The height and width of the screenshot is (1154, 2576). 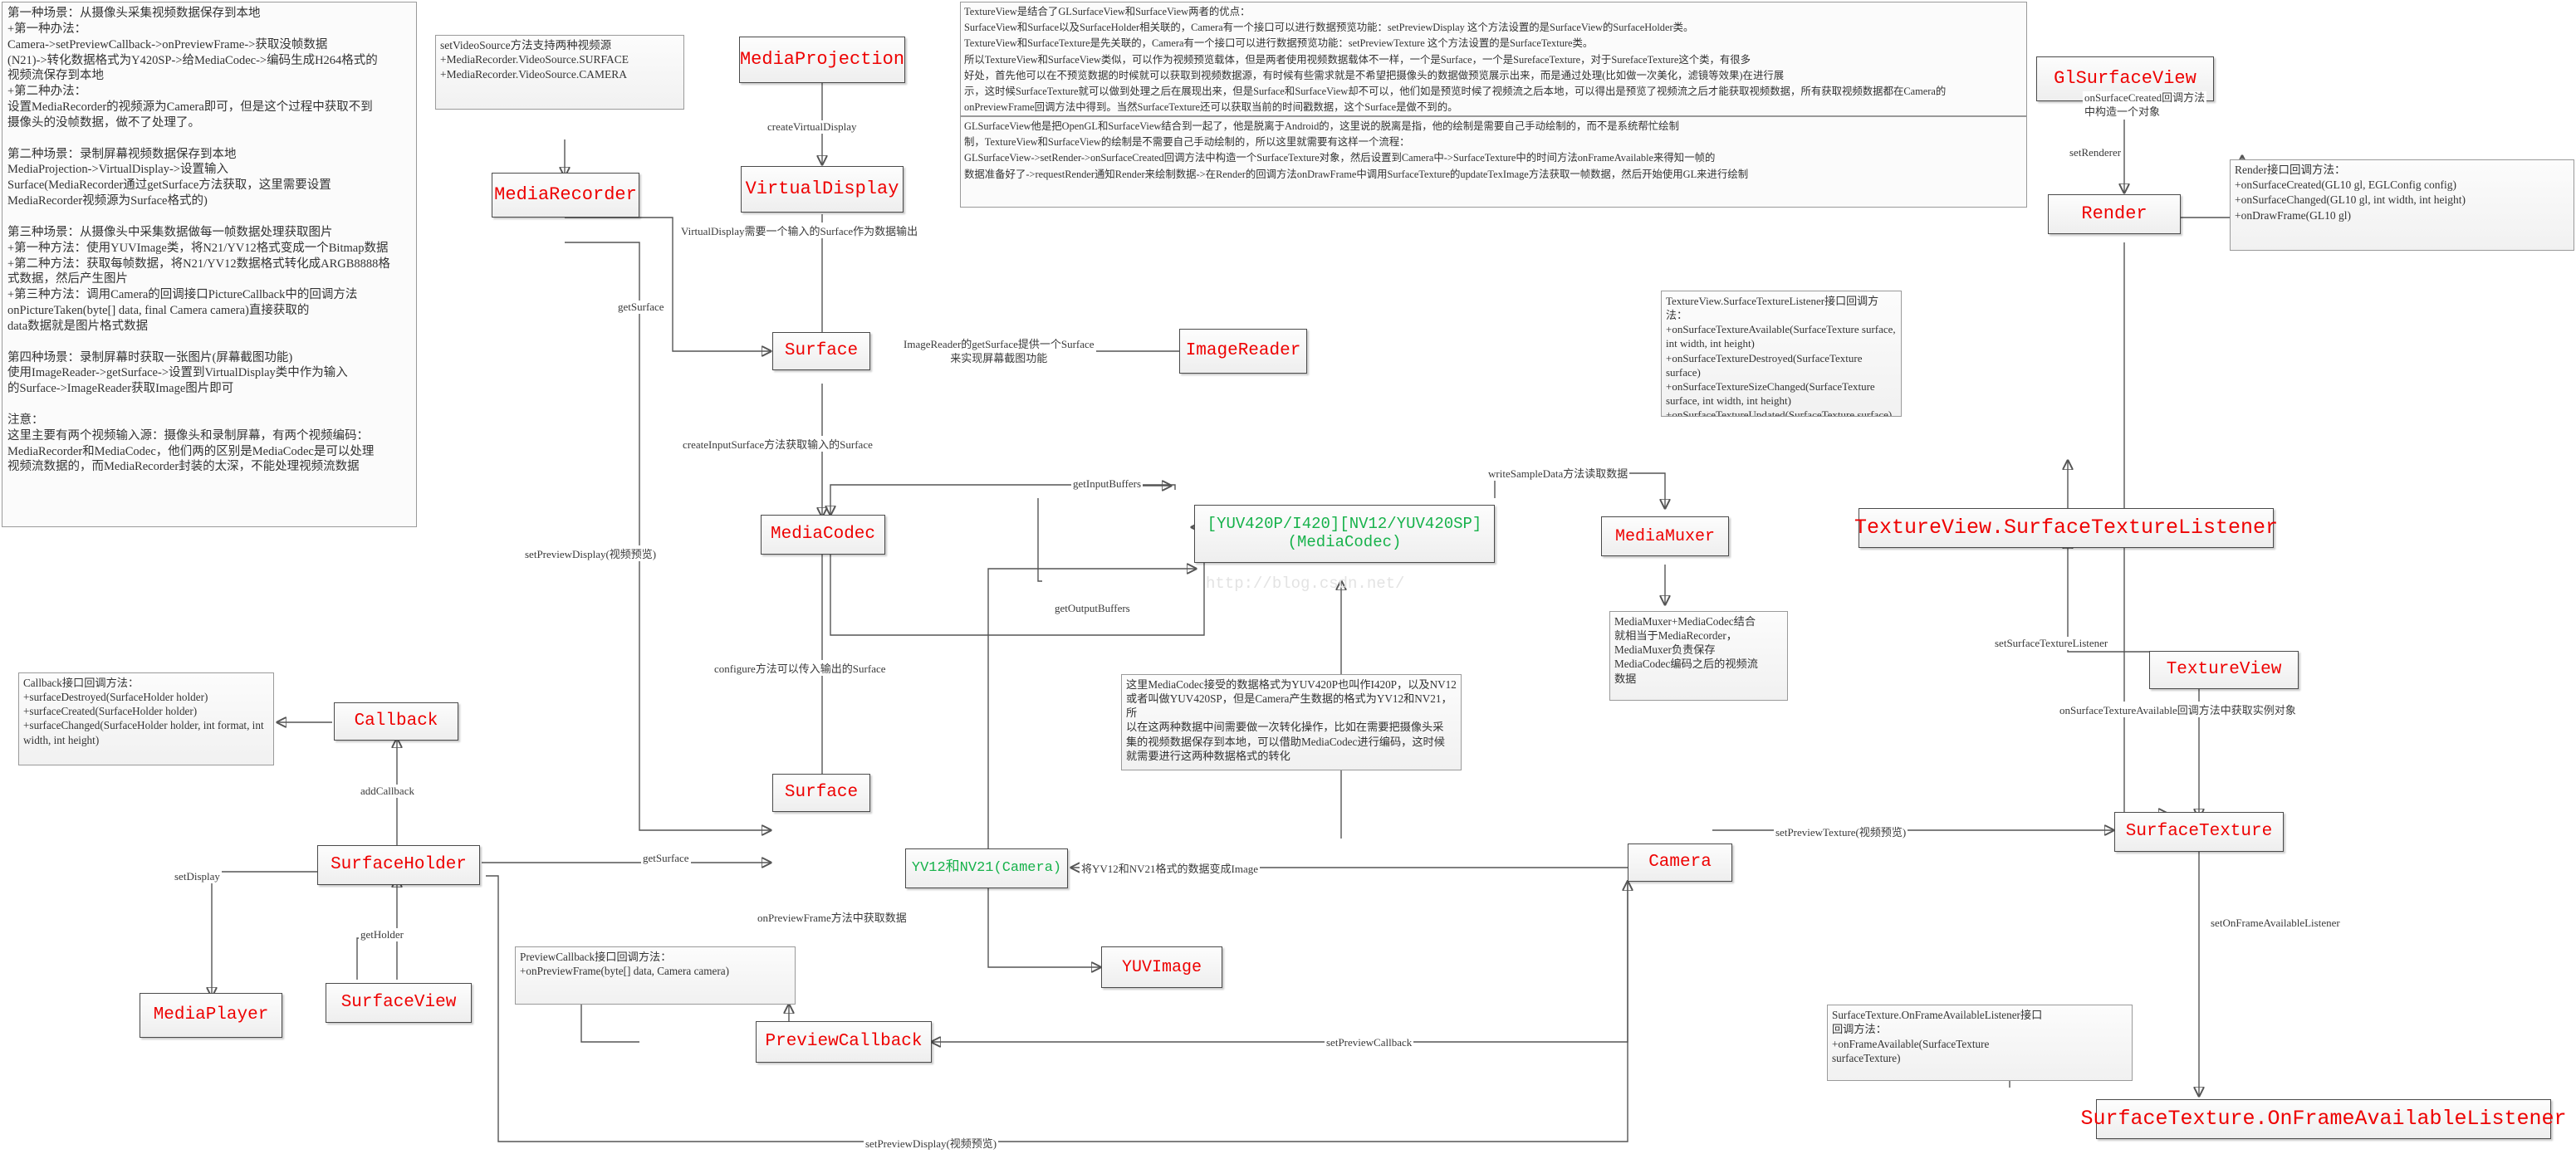 I want to click on node-yv12-nv21: YV12和NV21(Camera), so click(x=986, y=868).